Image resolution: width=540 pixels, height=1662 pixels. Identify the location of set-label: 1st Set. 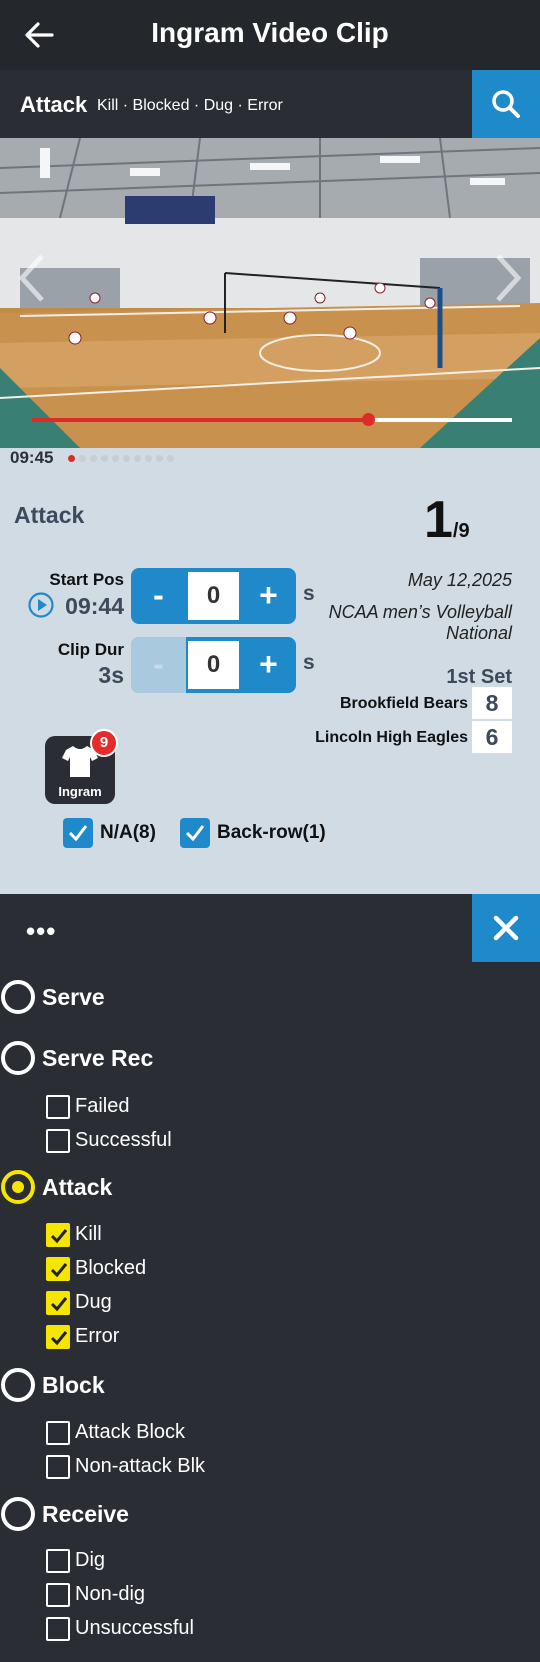
(479, 677).